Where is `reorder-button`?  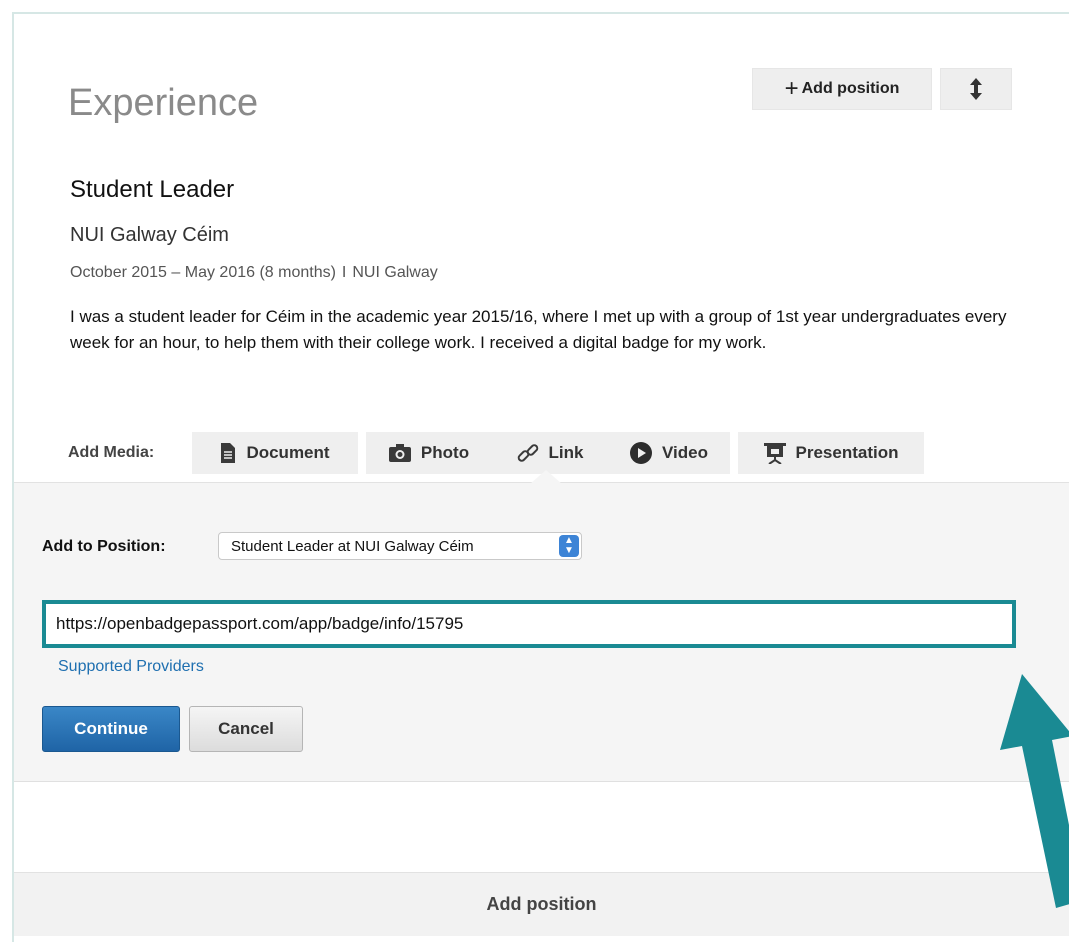 reorder-button is located at coordinates (976, 89).